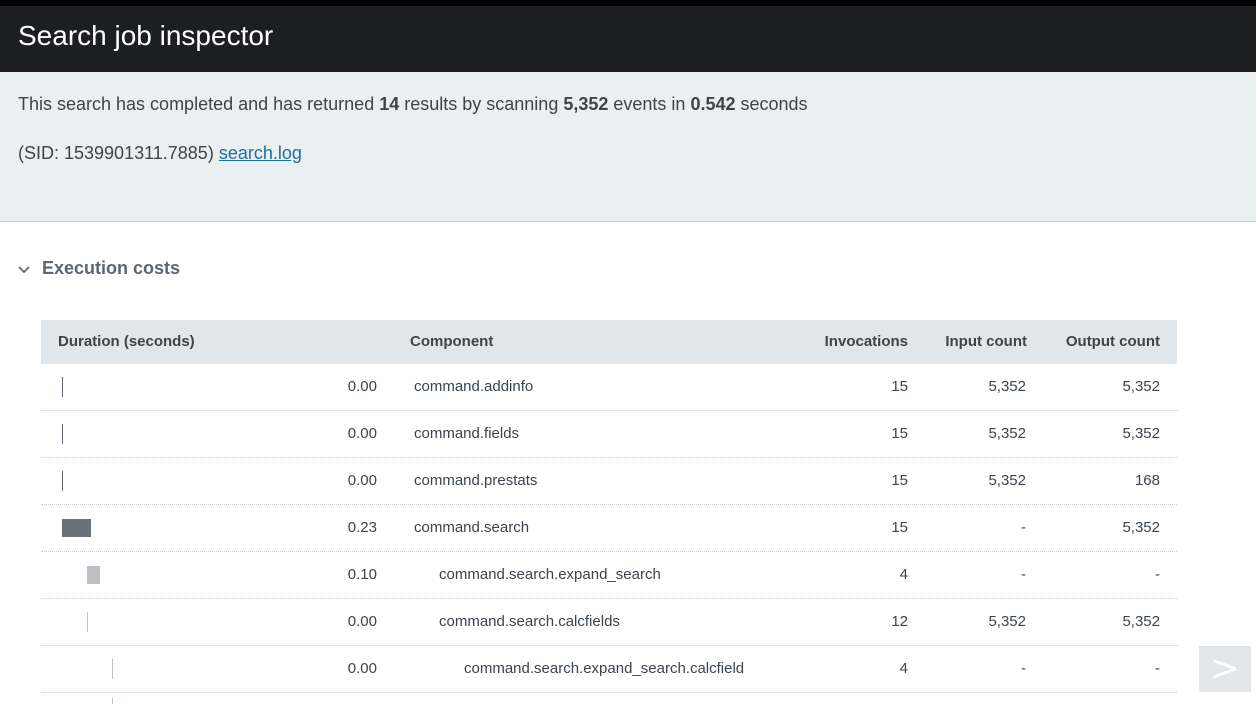  What do you see at coordinates (452, 341) in the screenshot?
I see `header-component: Component` at bounding box center [452, 341].